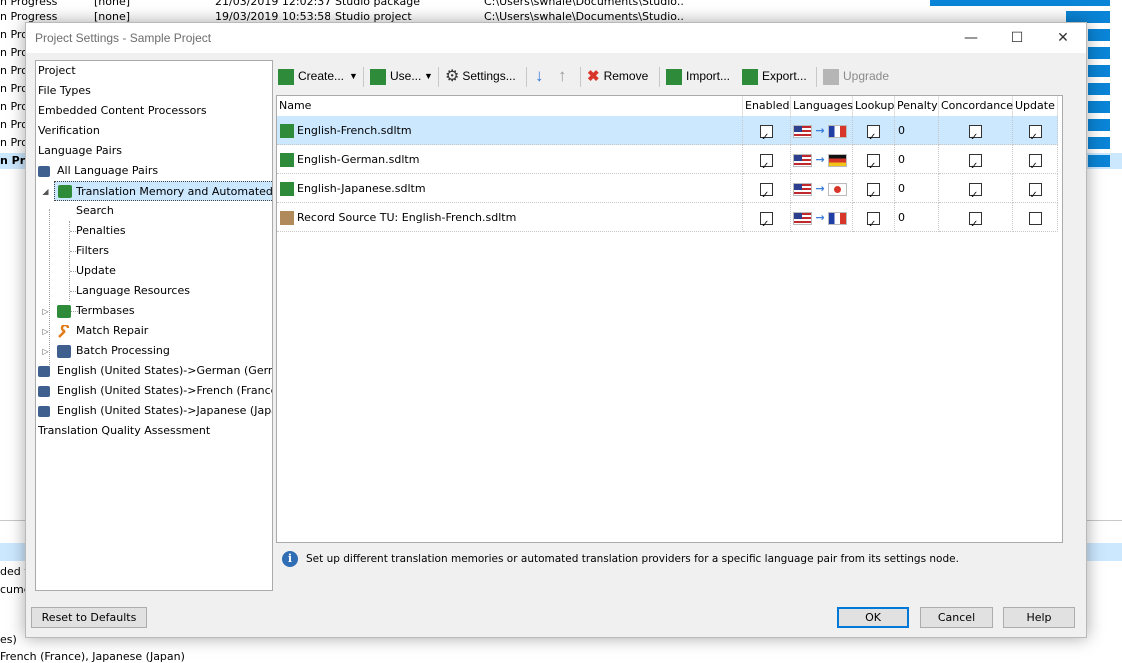 The image size is (1122, 663). Describe the element at coordinates (767, 106) in the screenshot. I see `column-header-enabled: Enabled` at that location.